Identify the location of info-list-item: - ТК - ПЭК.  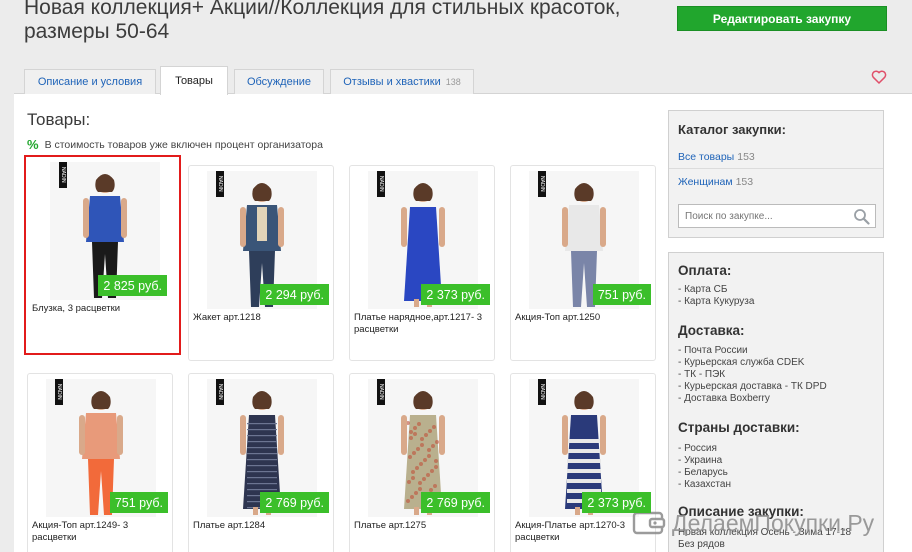
(702, 374).